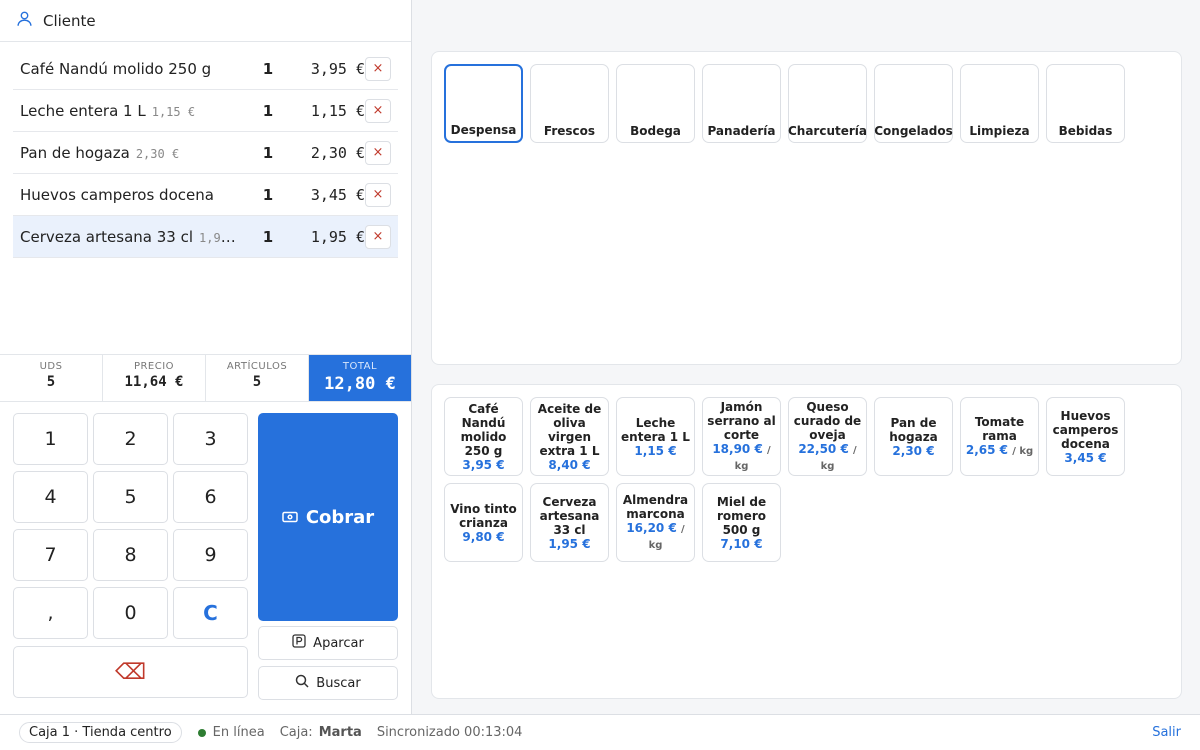 Image resolution: width=1200 pixels, height=750 pixels. Describe the element at coordinates (50, 555) in the screenshot. I see `key-7: 7` at that location.